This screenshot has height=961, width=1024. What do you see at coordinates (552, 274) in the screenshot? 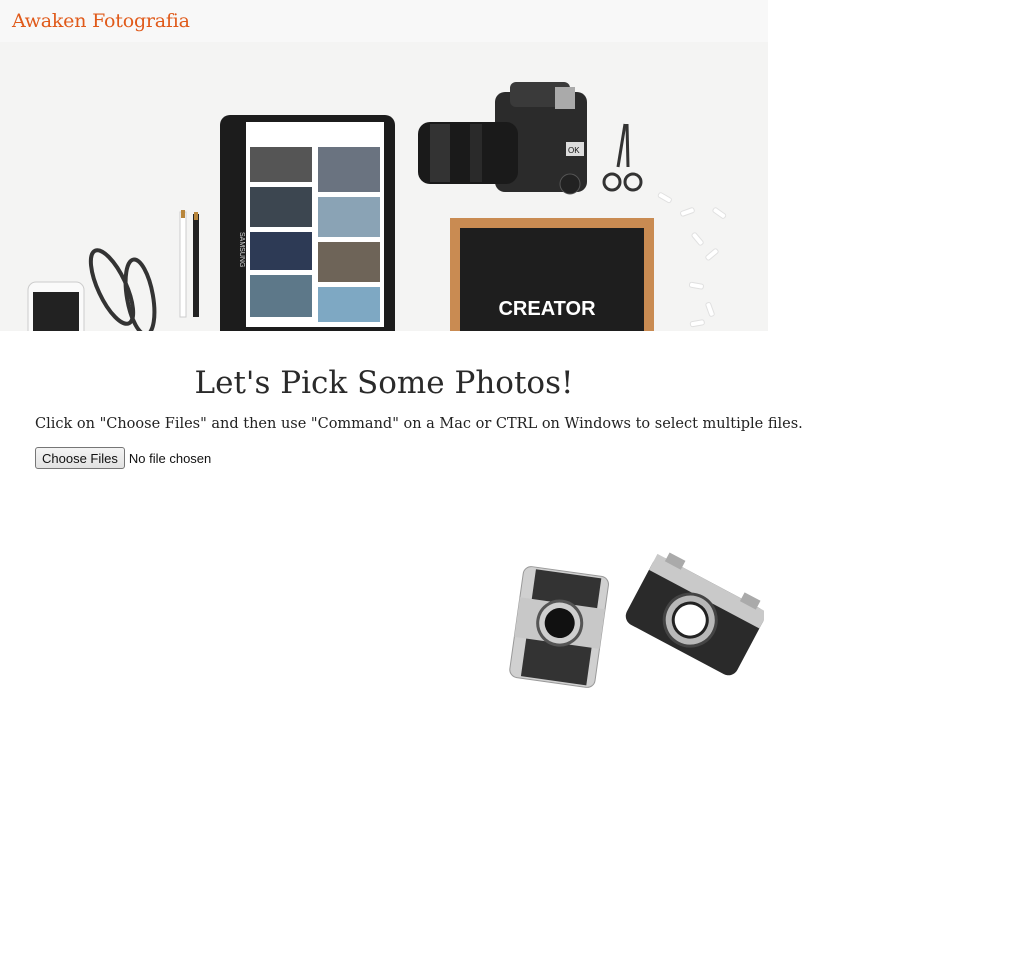
I see `letterboard-icon: CREATOR` at bounding box center [552, 274].